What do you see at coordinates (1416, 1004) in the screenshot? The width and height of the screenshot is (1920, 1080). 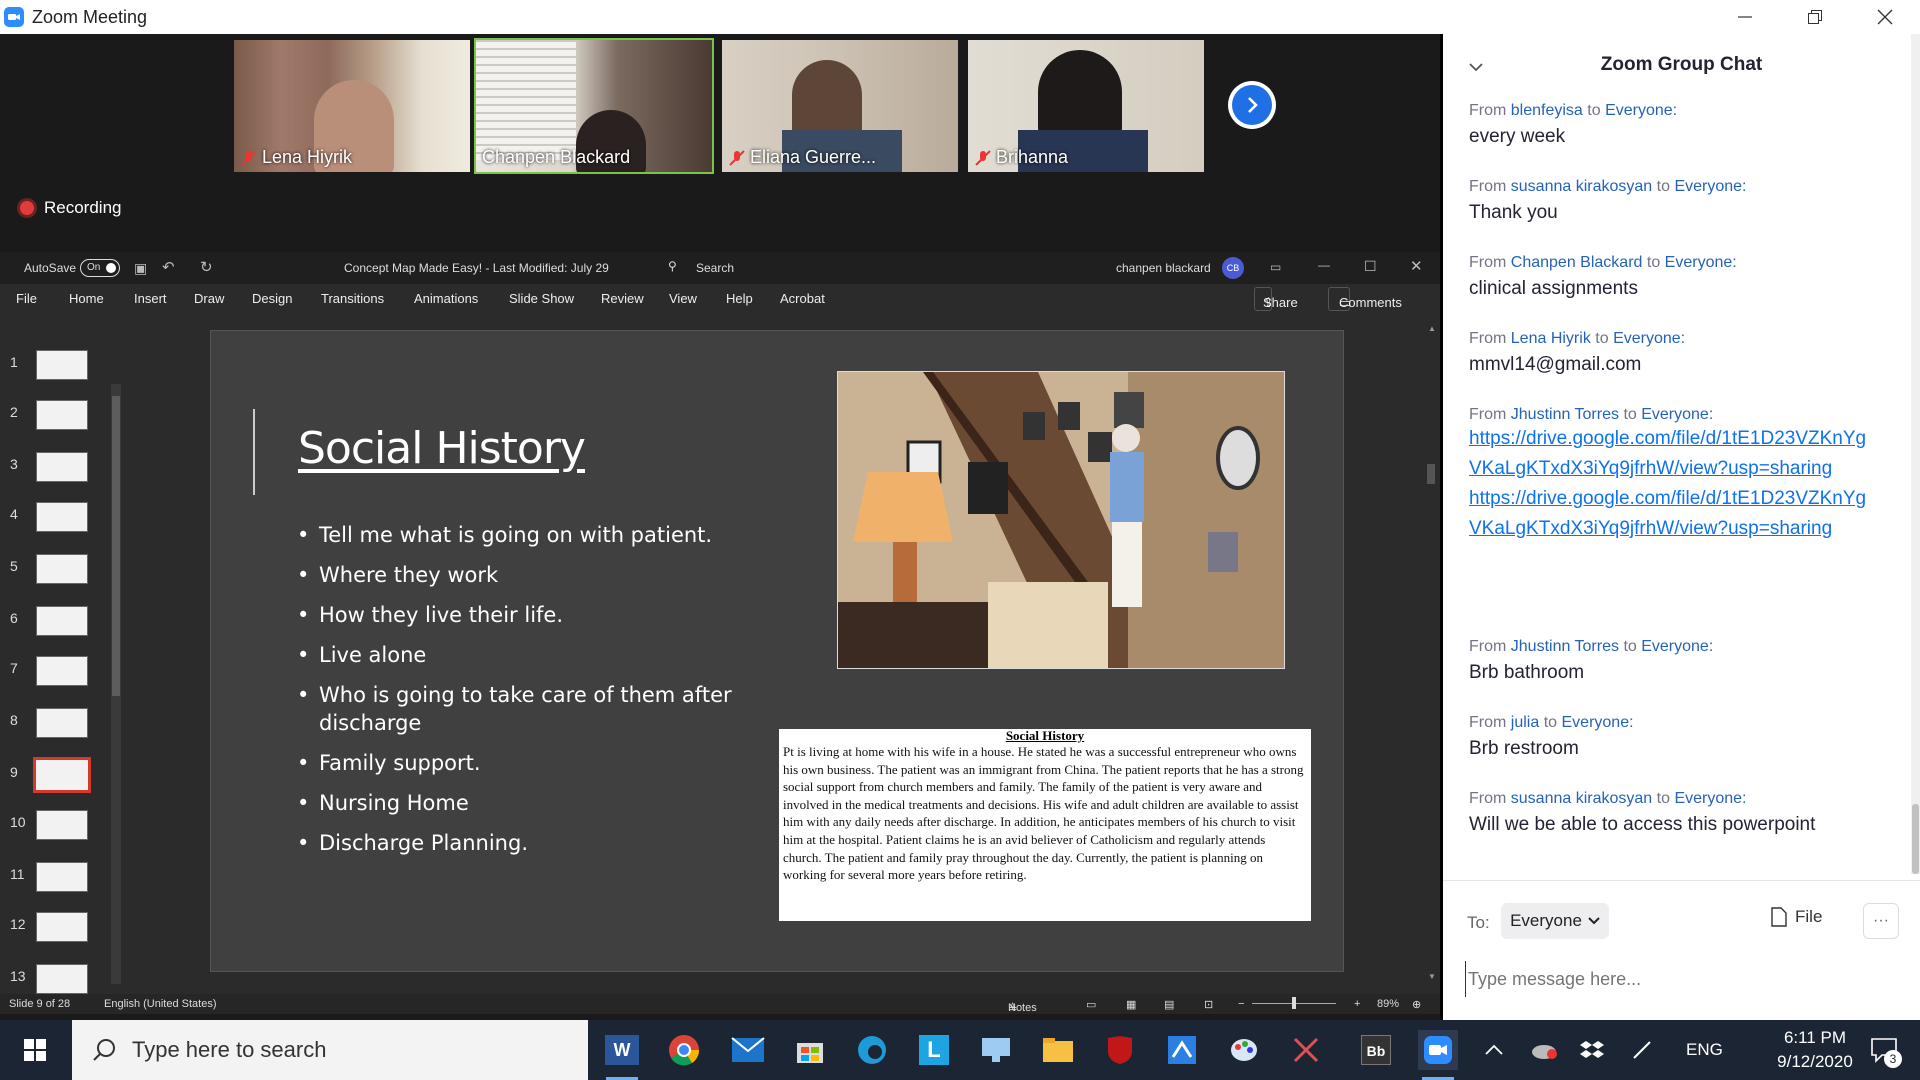 I see `fit-to-window-icon: ⊕` at bounding box center [1416, 1004].